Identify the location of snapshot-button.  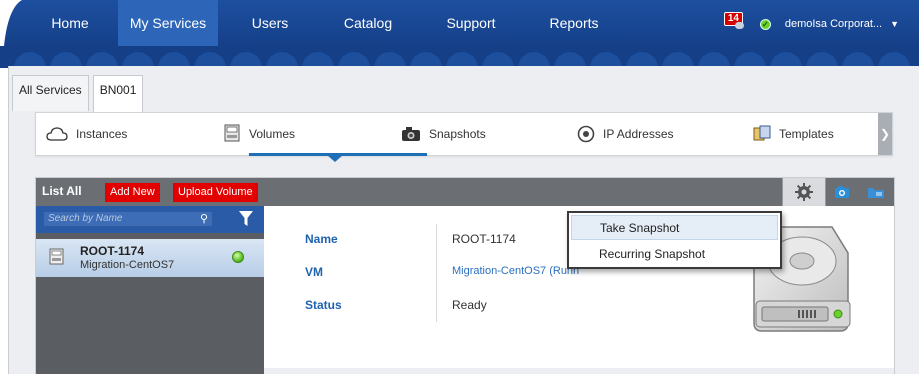
(842, 192).